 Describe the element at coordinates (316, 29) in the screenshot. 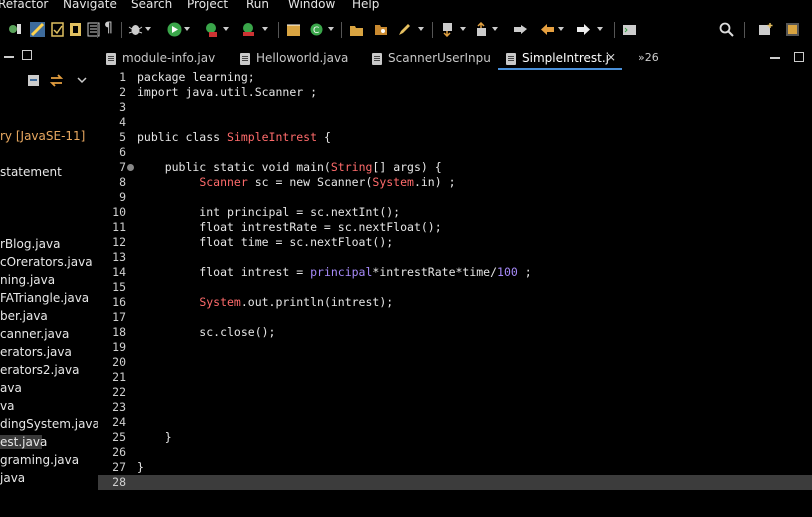

I see `new-class-icon: C` at that location.